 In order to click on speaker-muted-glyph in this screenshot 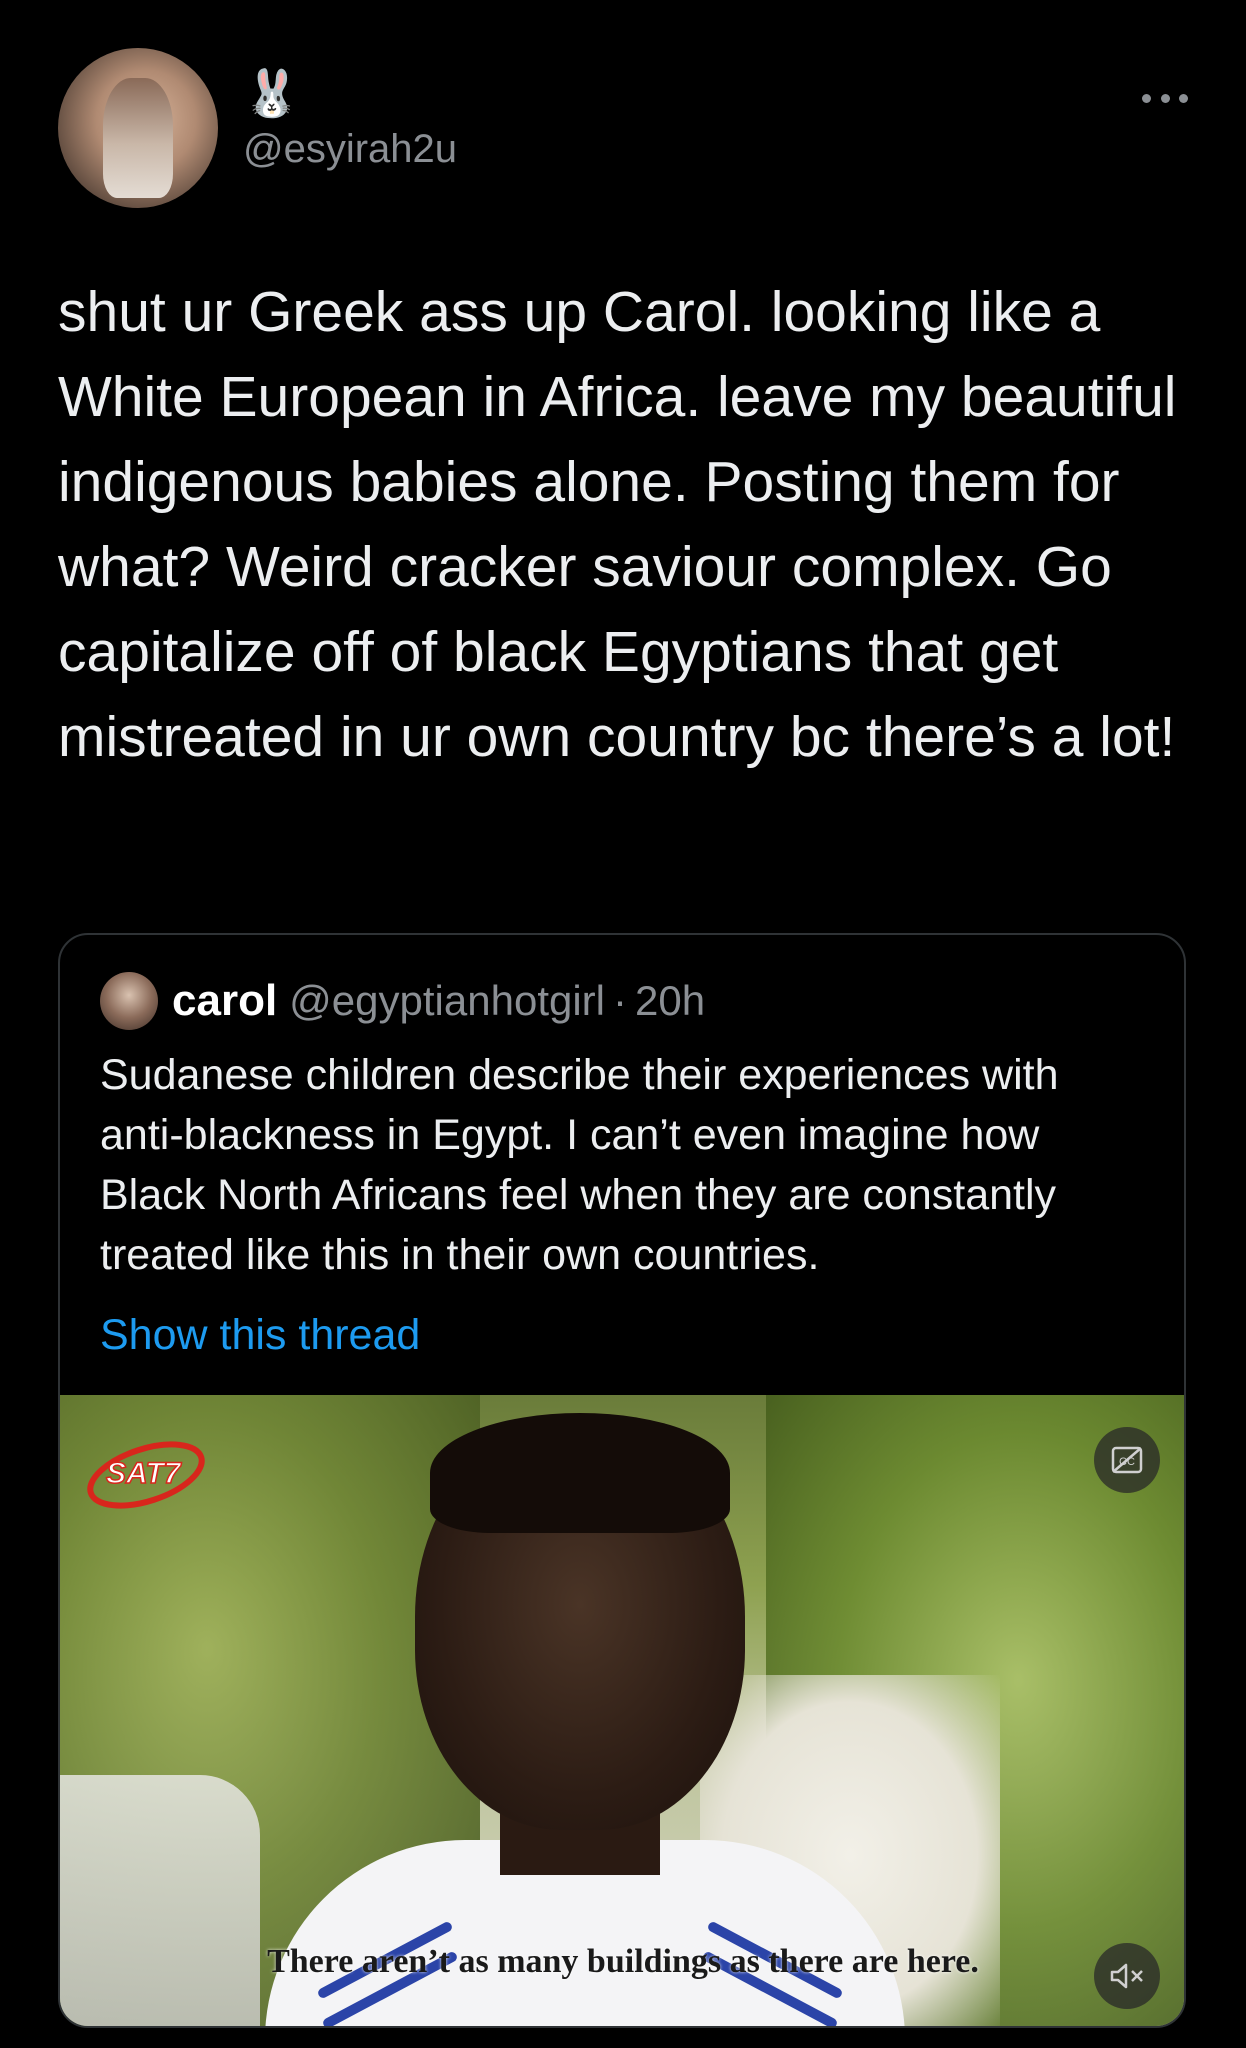, I will do `click(1126, 1976)`.